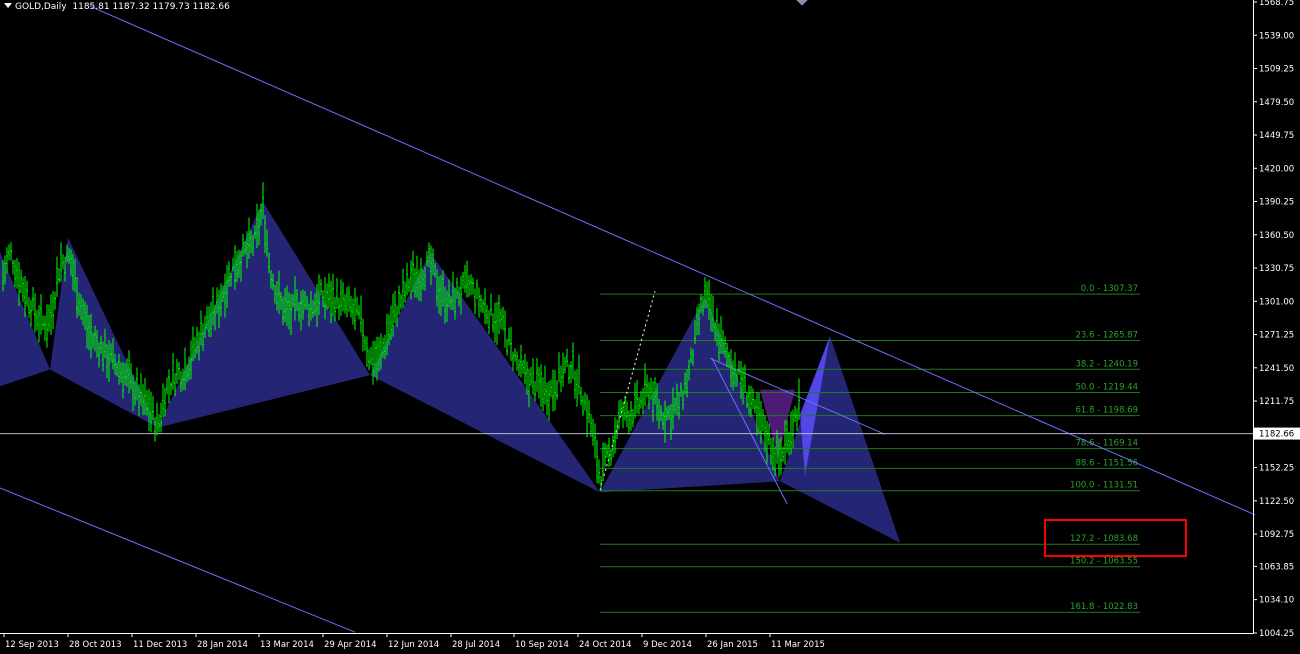 This screenshot has width=1300, height=654. Describe the element at coordinates (1276, 269) in the screenshot. I see `y-tick-label-8: 1330.75` at that location.